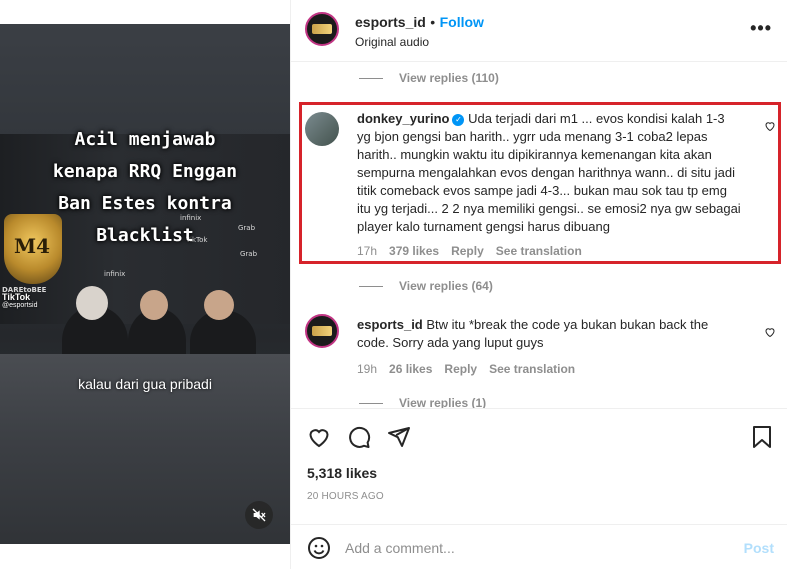  Describe the element at coordinates (539, 458) in the screenshot. I see `post-actions: 5,318 likes 20 HOURS AGO` at that location.